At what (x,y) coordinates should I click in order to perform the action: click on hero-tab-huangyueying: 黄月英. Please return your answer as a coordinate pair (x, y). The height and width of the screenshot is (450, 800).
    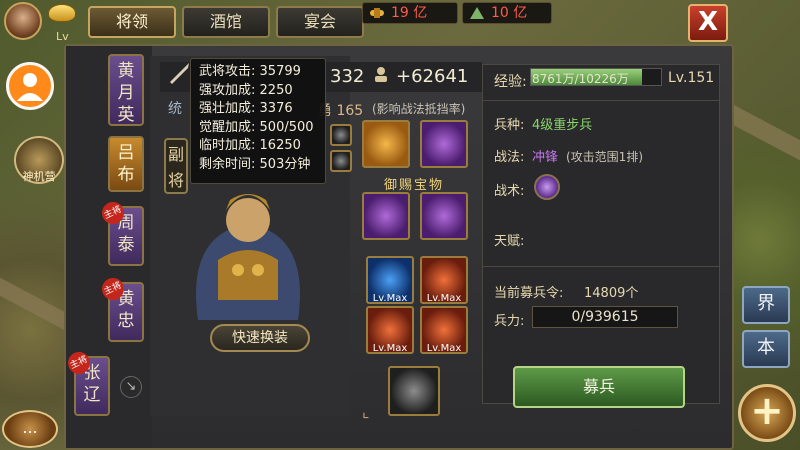
    Looking at the image, I should click on (126, 90).